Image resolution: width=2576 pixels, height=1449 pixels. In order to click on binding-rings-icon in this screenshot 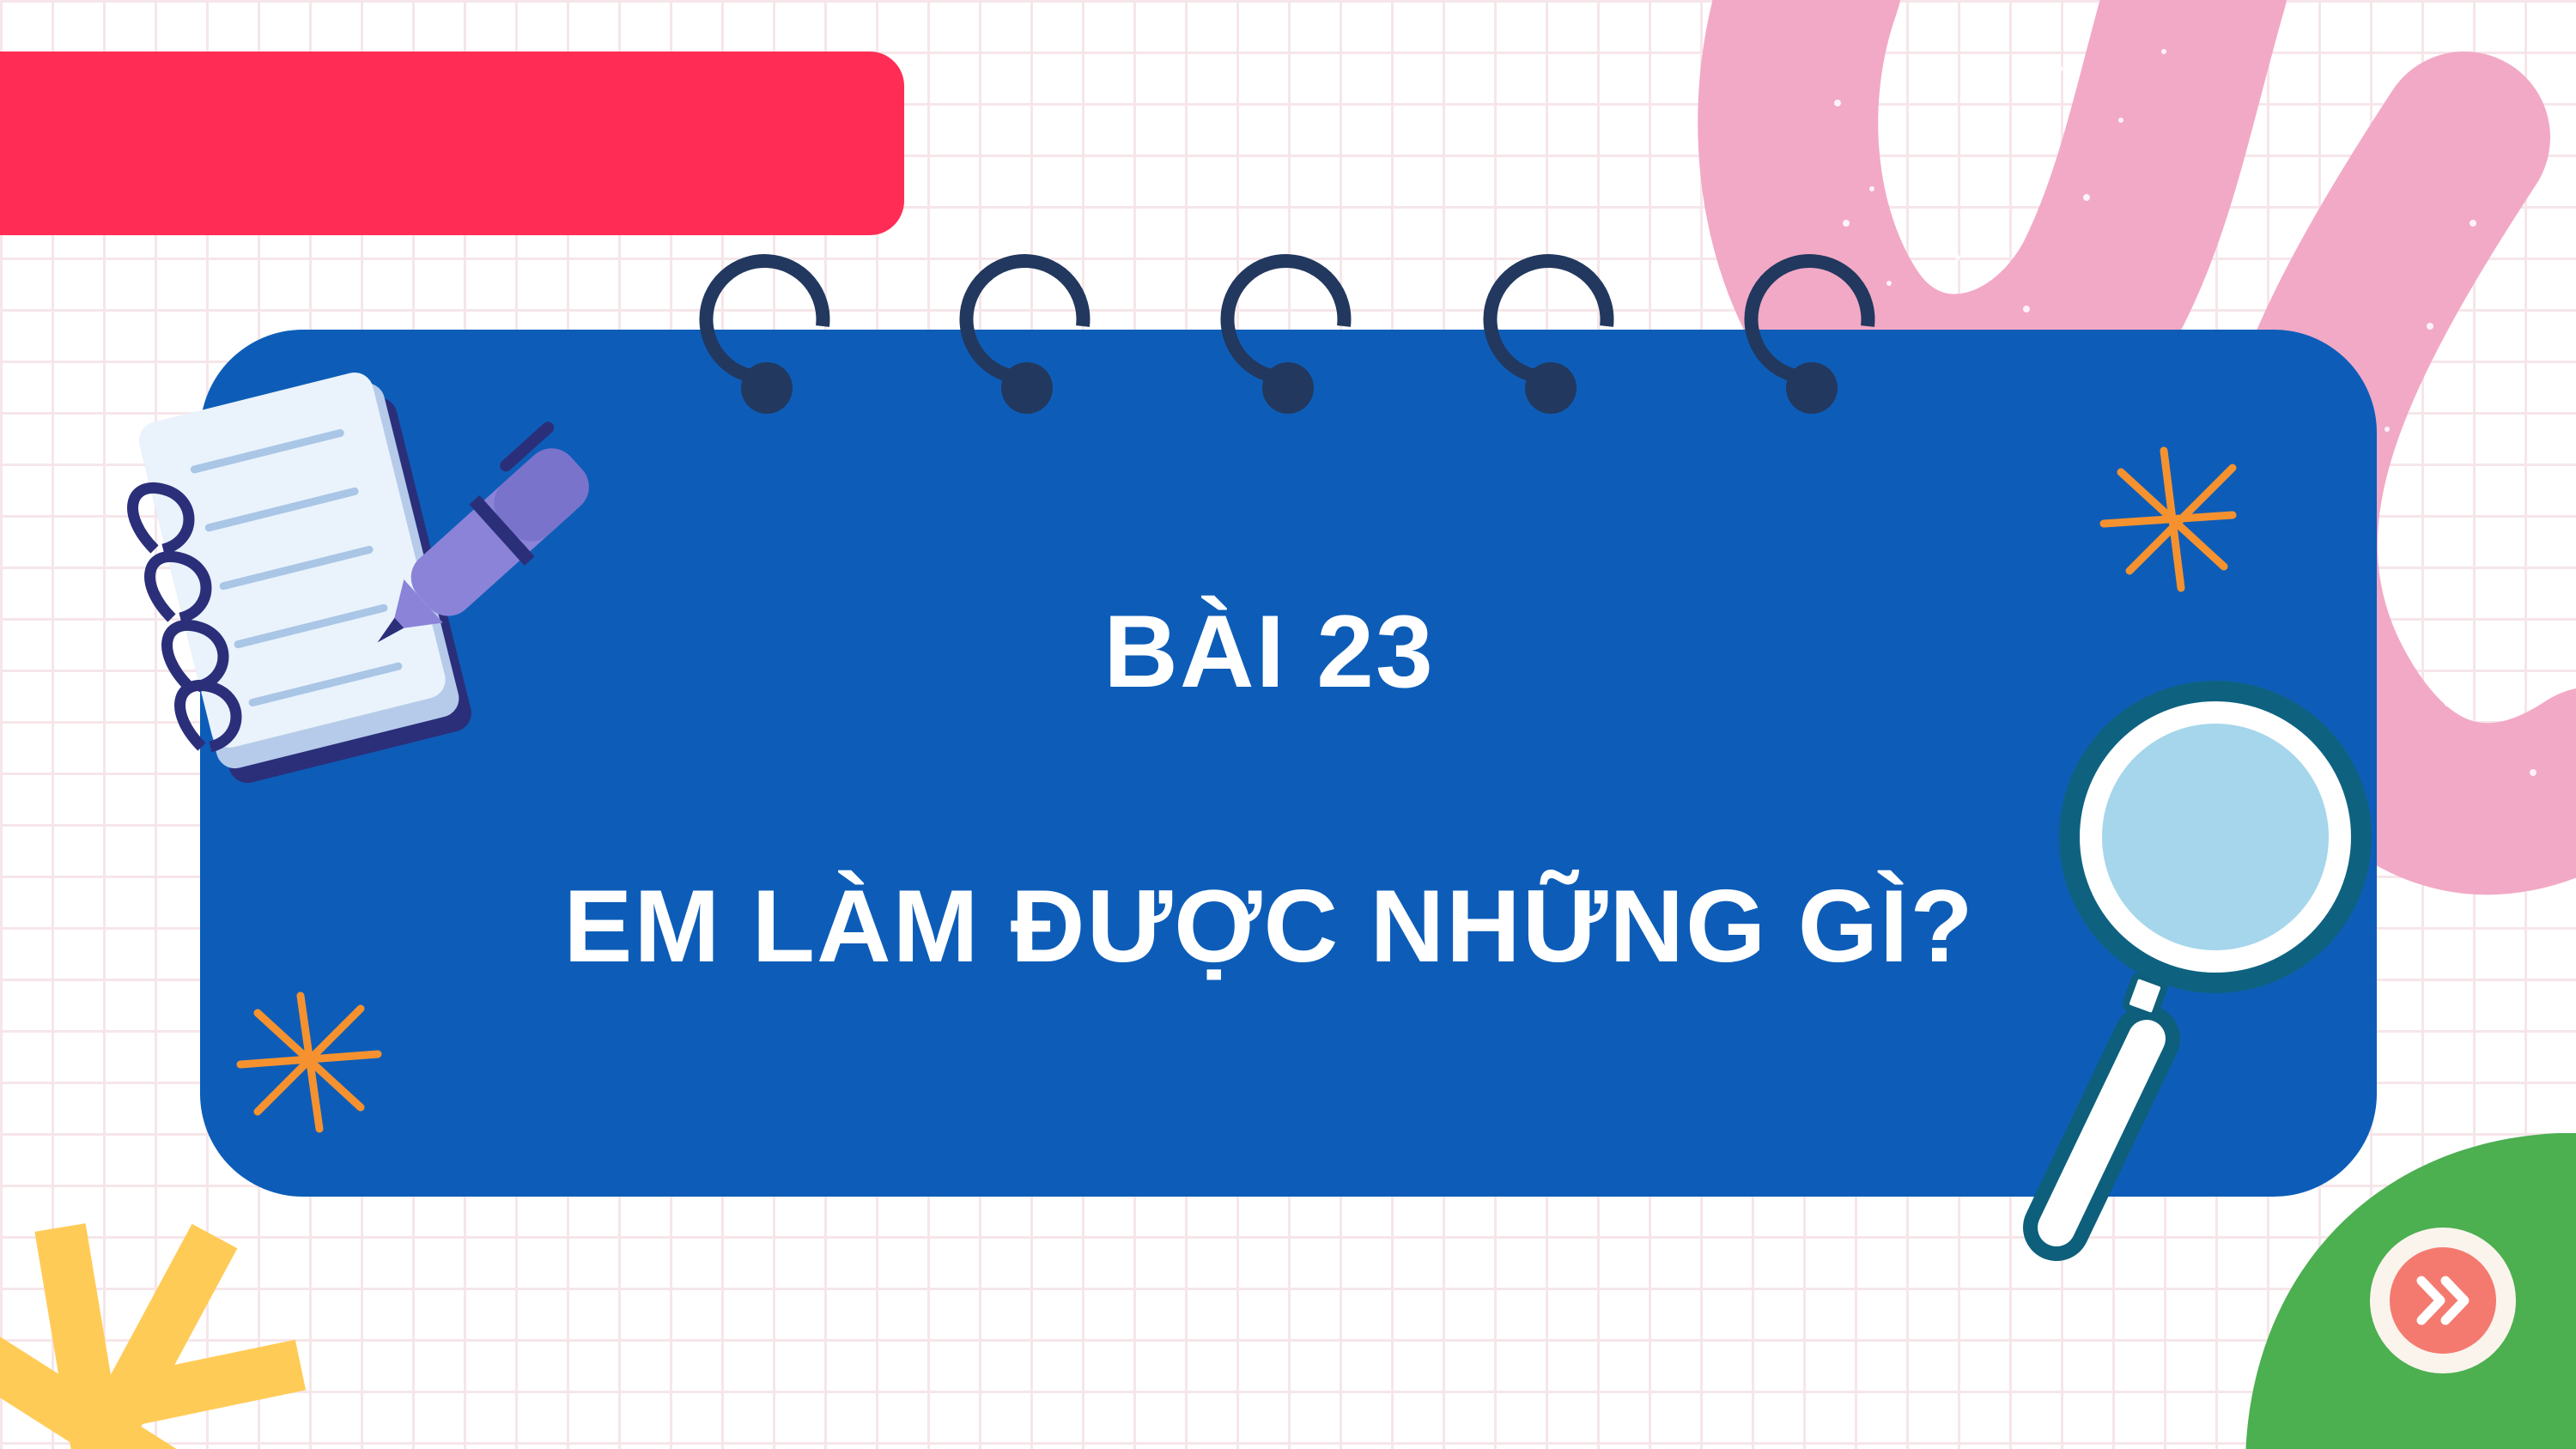, I will do `click(1287, 334)`.